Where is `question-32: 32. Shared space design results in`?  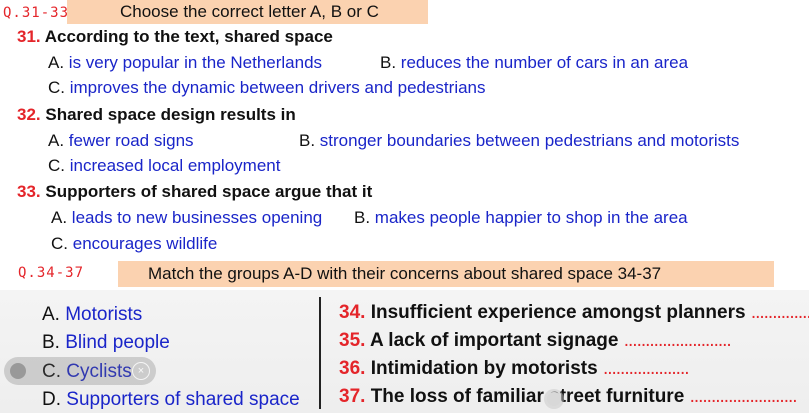
question-32: 32. Shared space design results in is located at coordinates (156, 115).